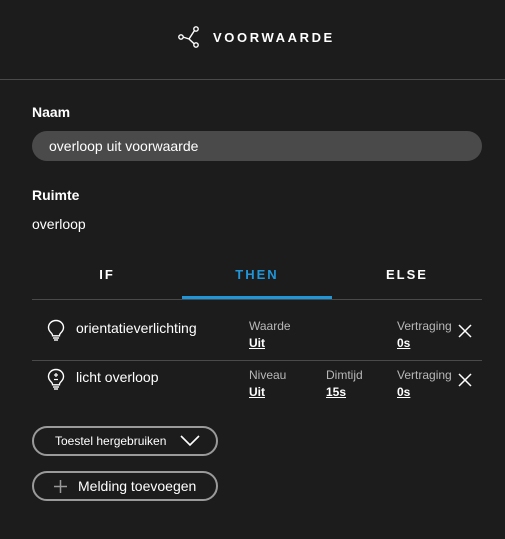  Describe the element at coordinates (60, 486) in the screenshot. I see `plus-icon` at that location.